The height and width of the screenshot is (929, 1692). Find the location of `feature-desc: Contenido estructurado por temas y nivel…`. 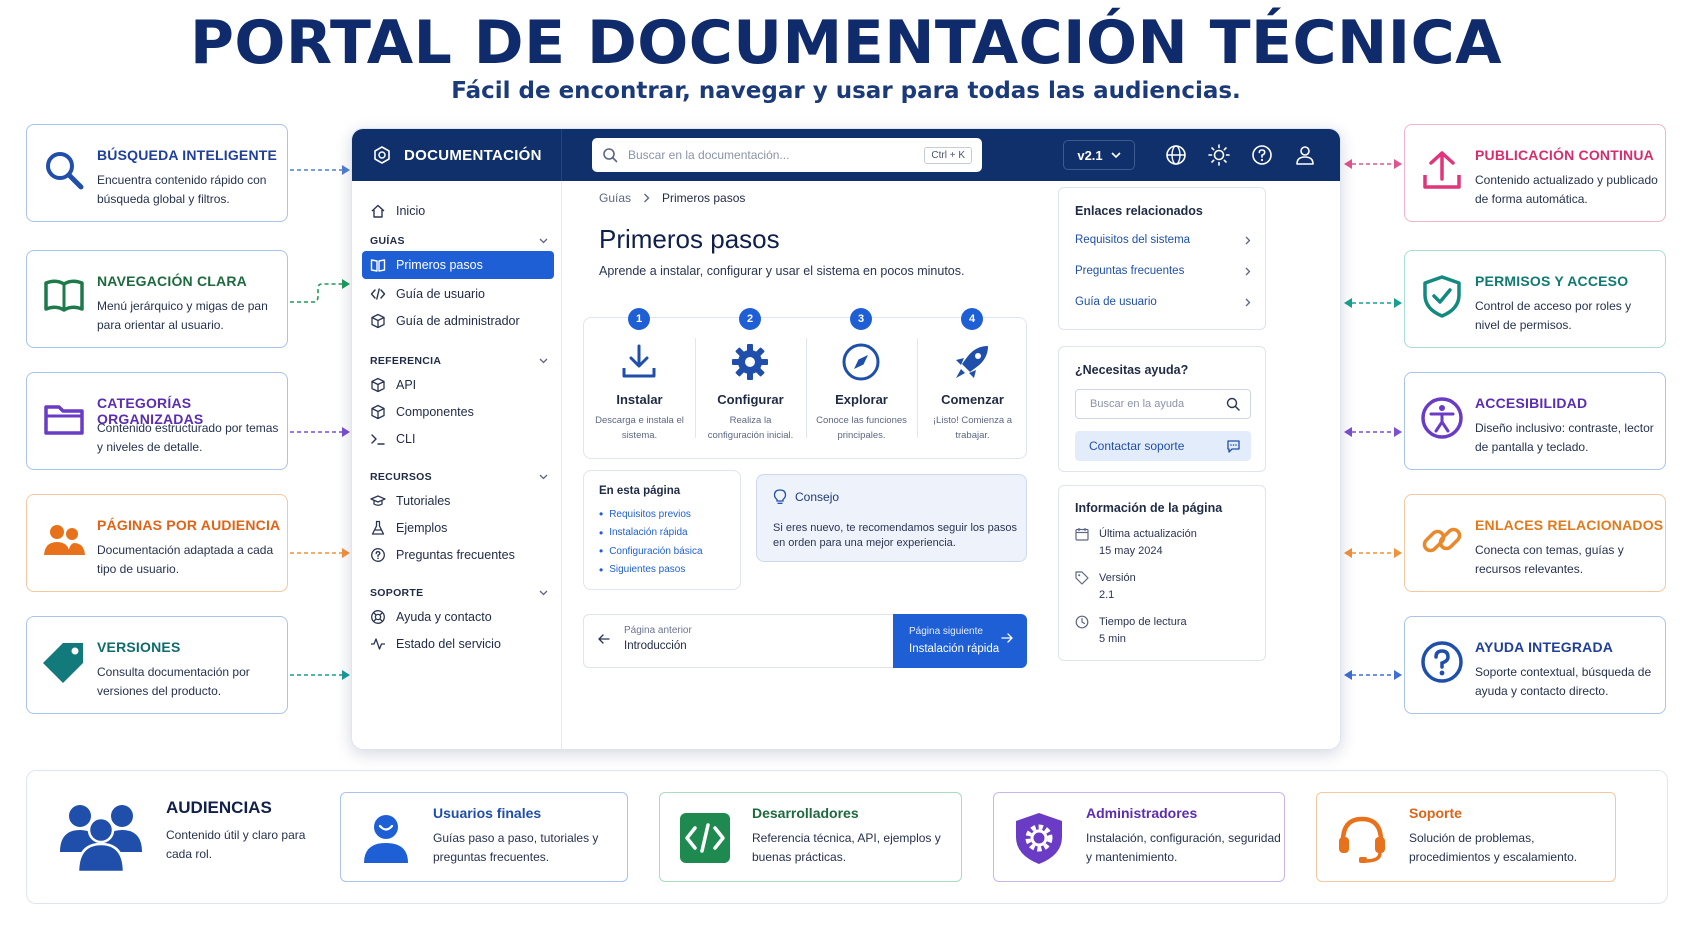

feature-desc: Contenido estructurado por temas y nivel… is located at coordinates (188, 437).